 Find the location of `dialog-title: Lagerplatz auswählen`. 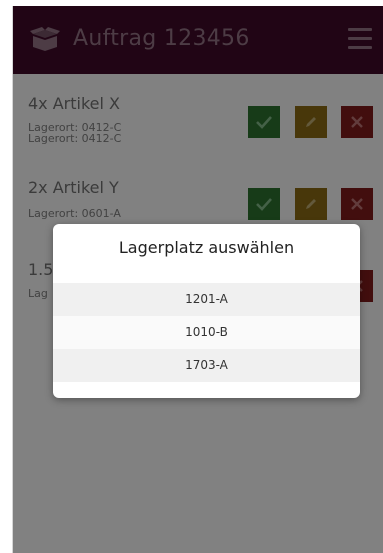

dialog-title: Lagerplatz auswählen is located at coordinates (206, 247).